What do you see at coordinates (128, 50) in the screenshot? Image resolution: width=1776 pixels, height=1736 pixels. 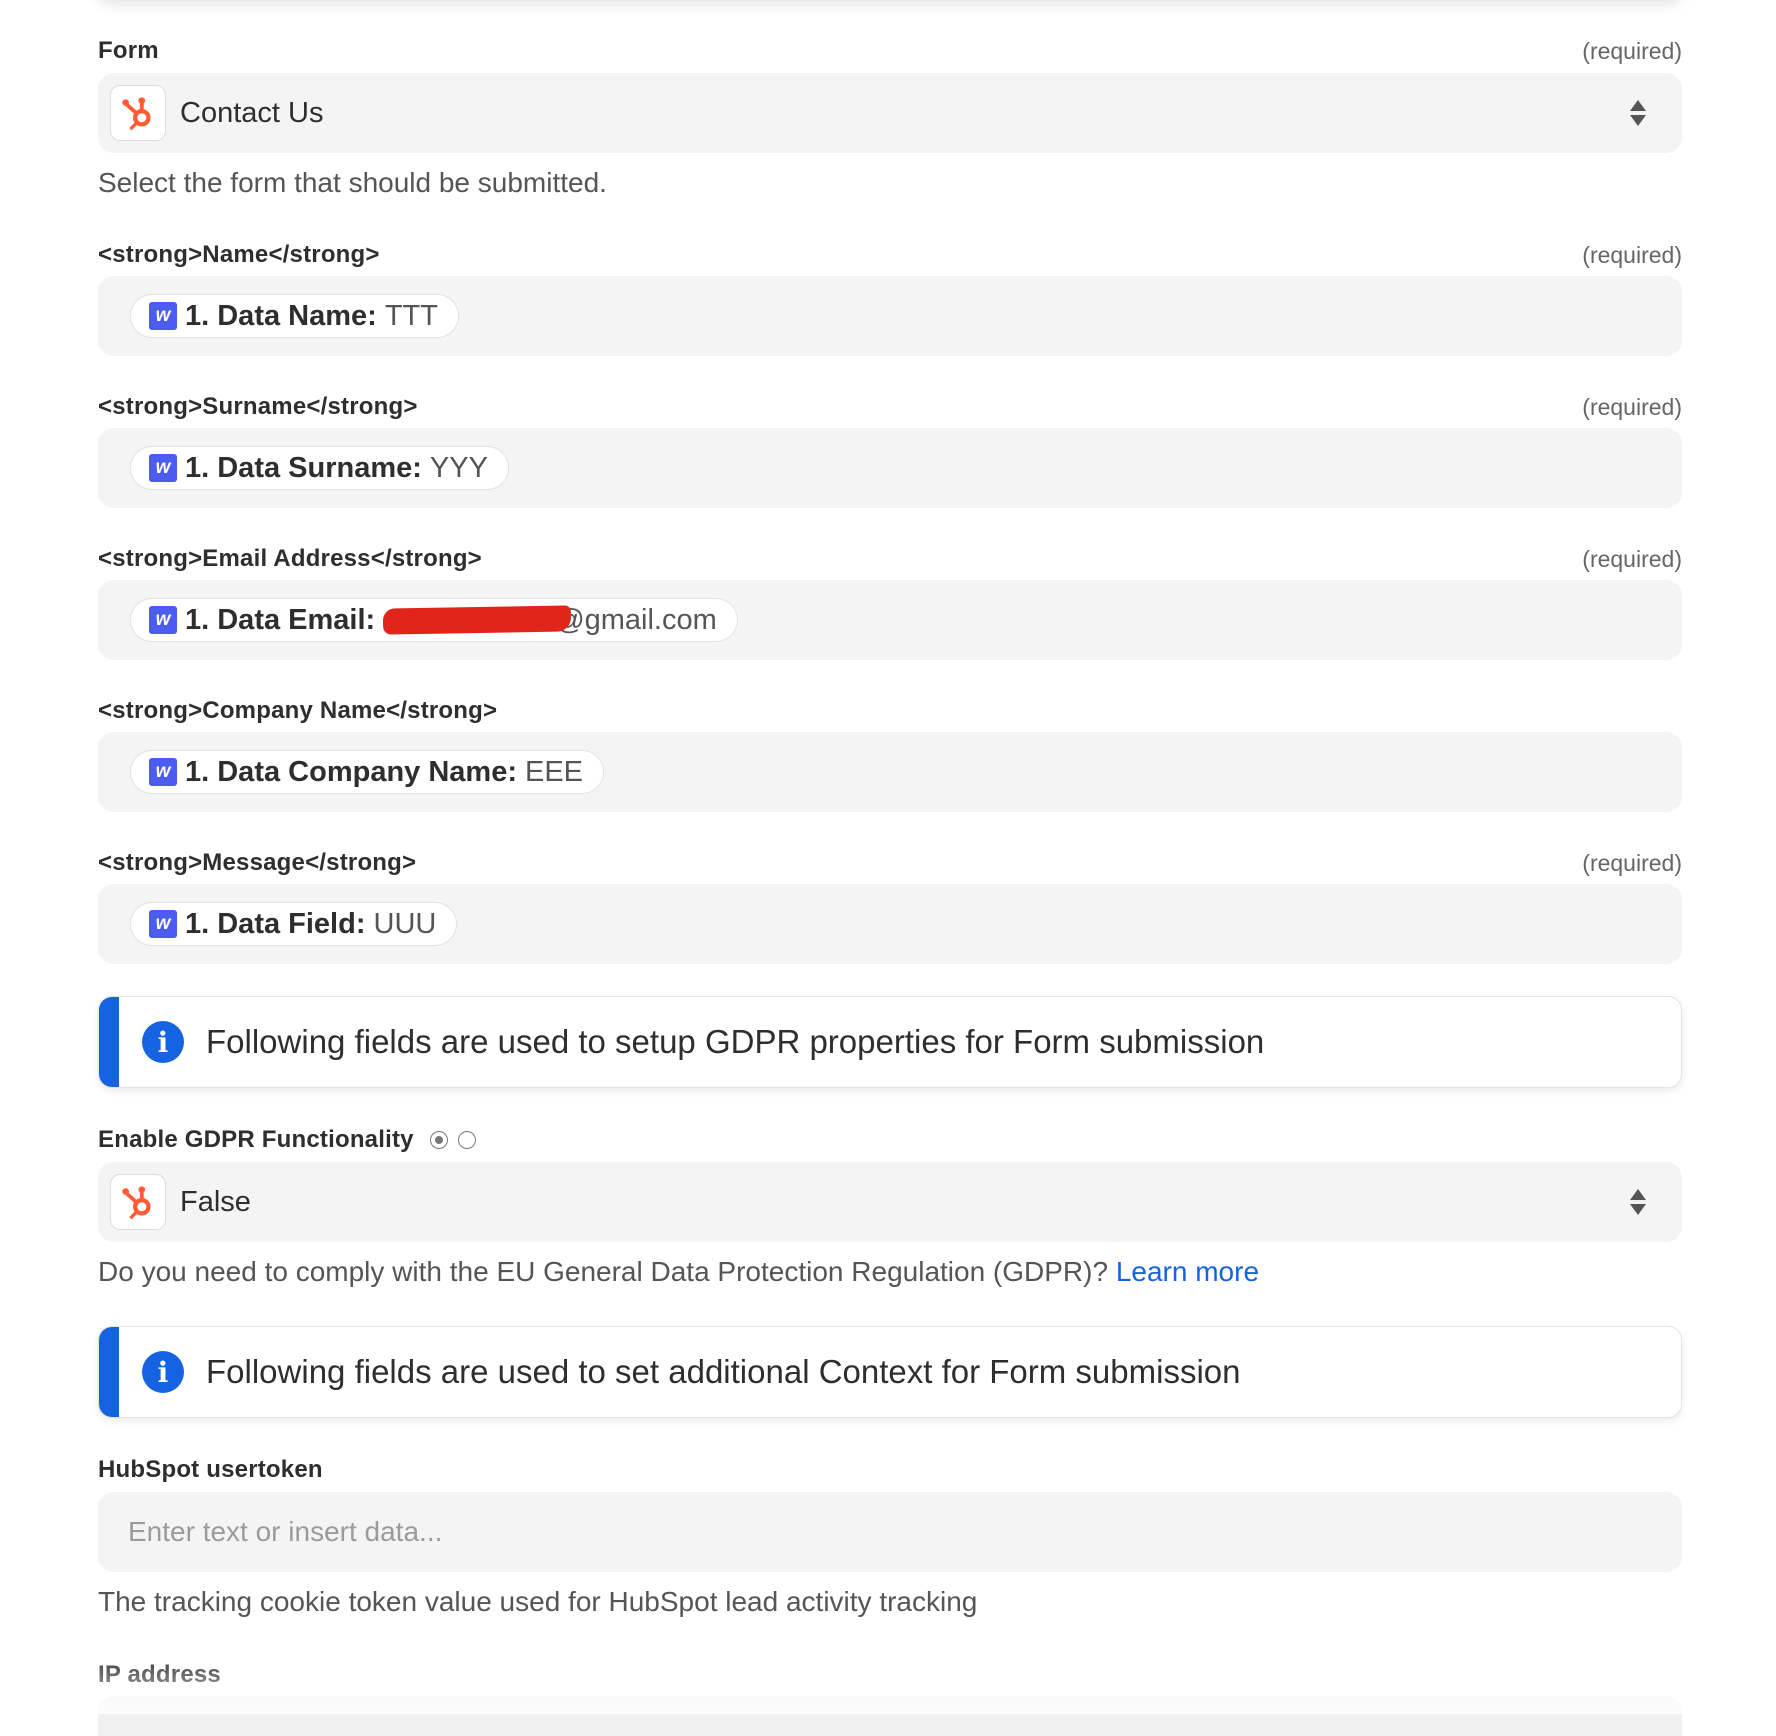 I see `form-field-label: Form` at bounding box center [128, 50].